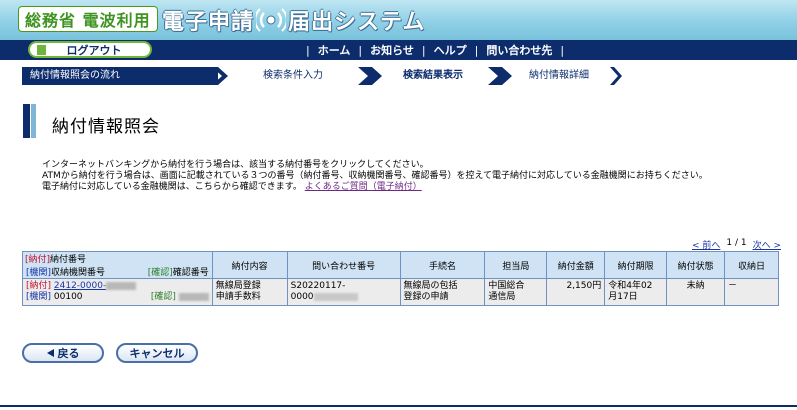  What do you see at coordinates (33, 121) in the screenshot?
I see `title-accent-bar-light` at bounding box center [33, 121].